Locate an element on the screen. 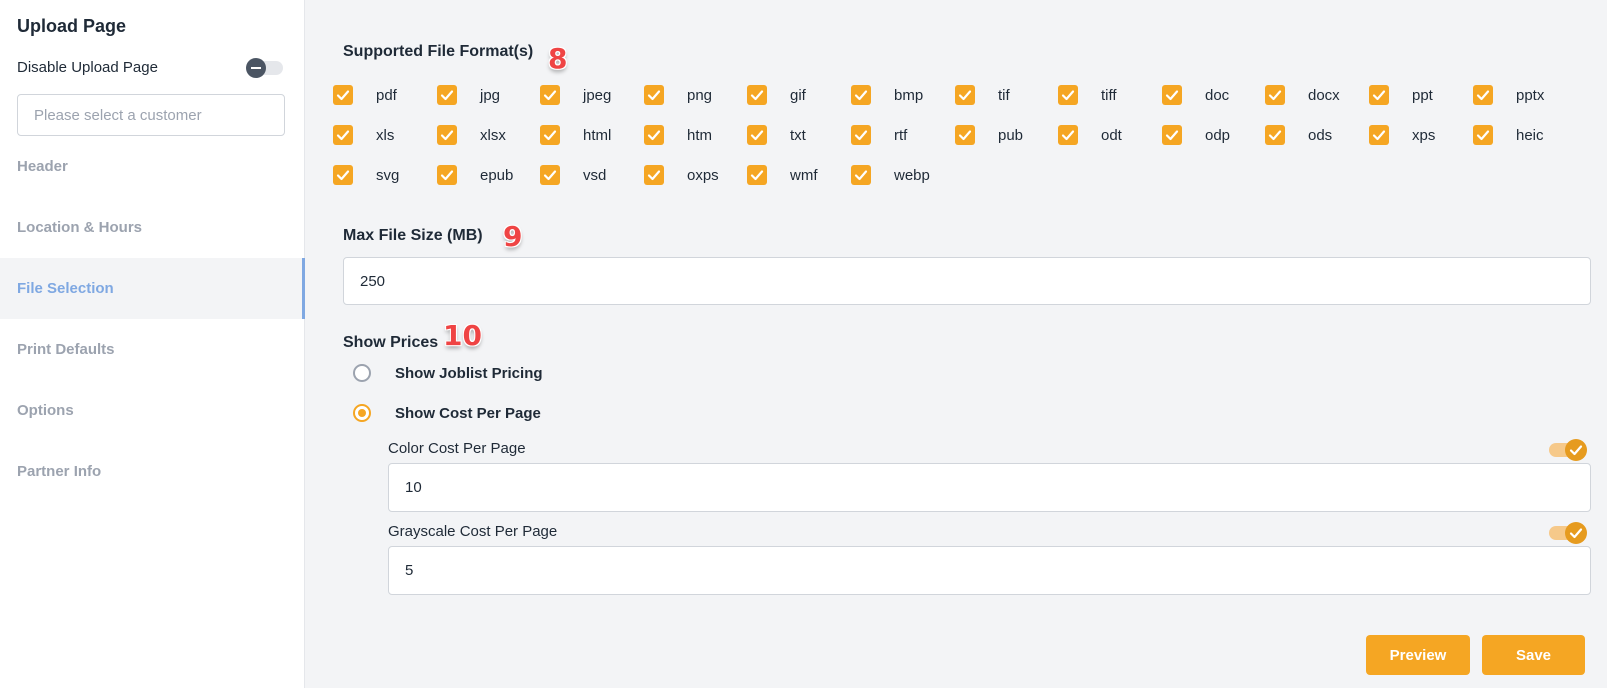 This screenshot has height=688, width=1607. format-checkbox-gif: gif is located at coordinates (776, 95).